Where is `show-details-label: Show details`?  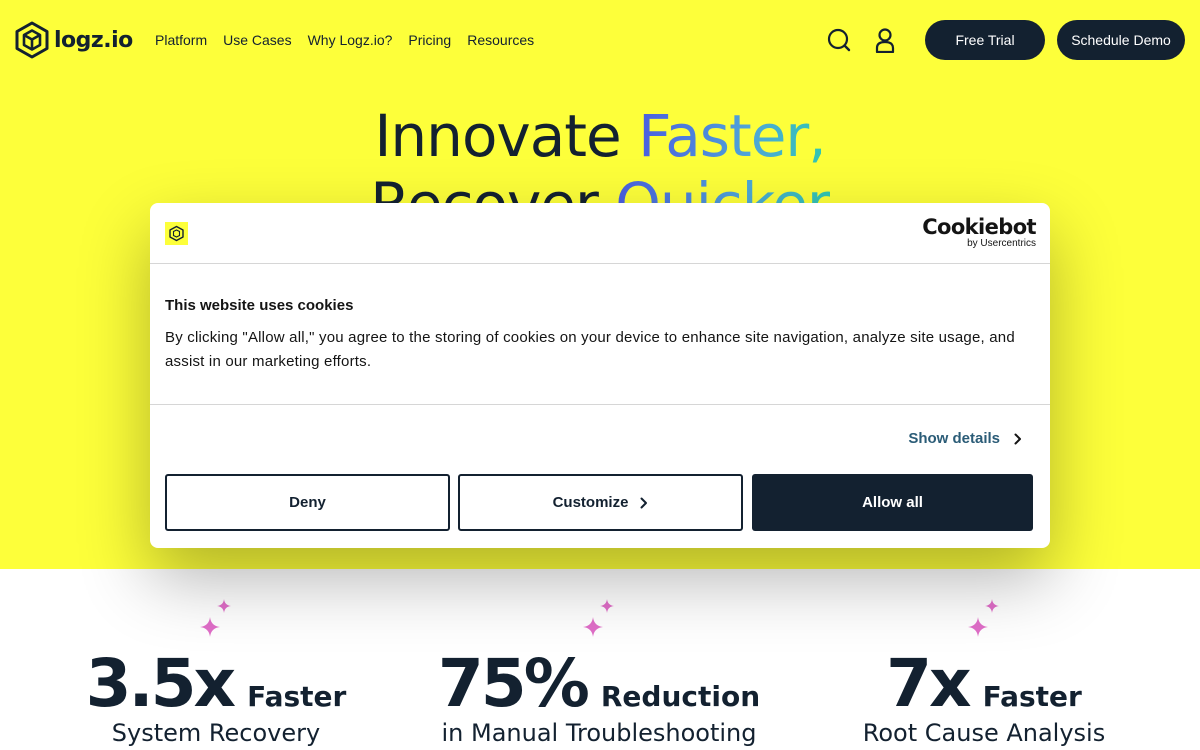 show-details-label: Show details is located at coordinates (954, 438).